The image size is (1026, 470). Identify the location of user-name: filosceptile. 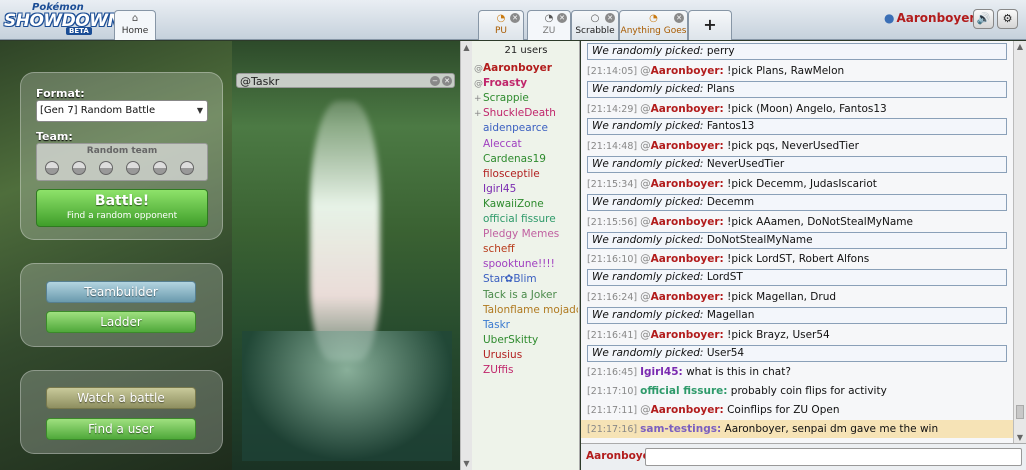
(511, 173).